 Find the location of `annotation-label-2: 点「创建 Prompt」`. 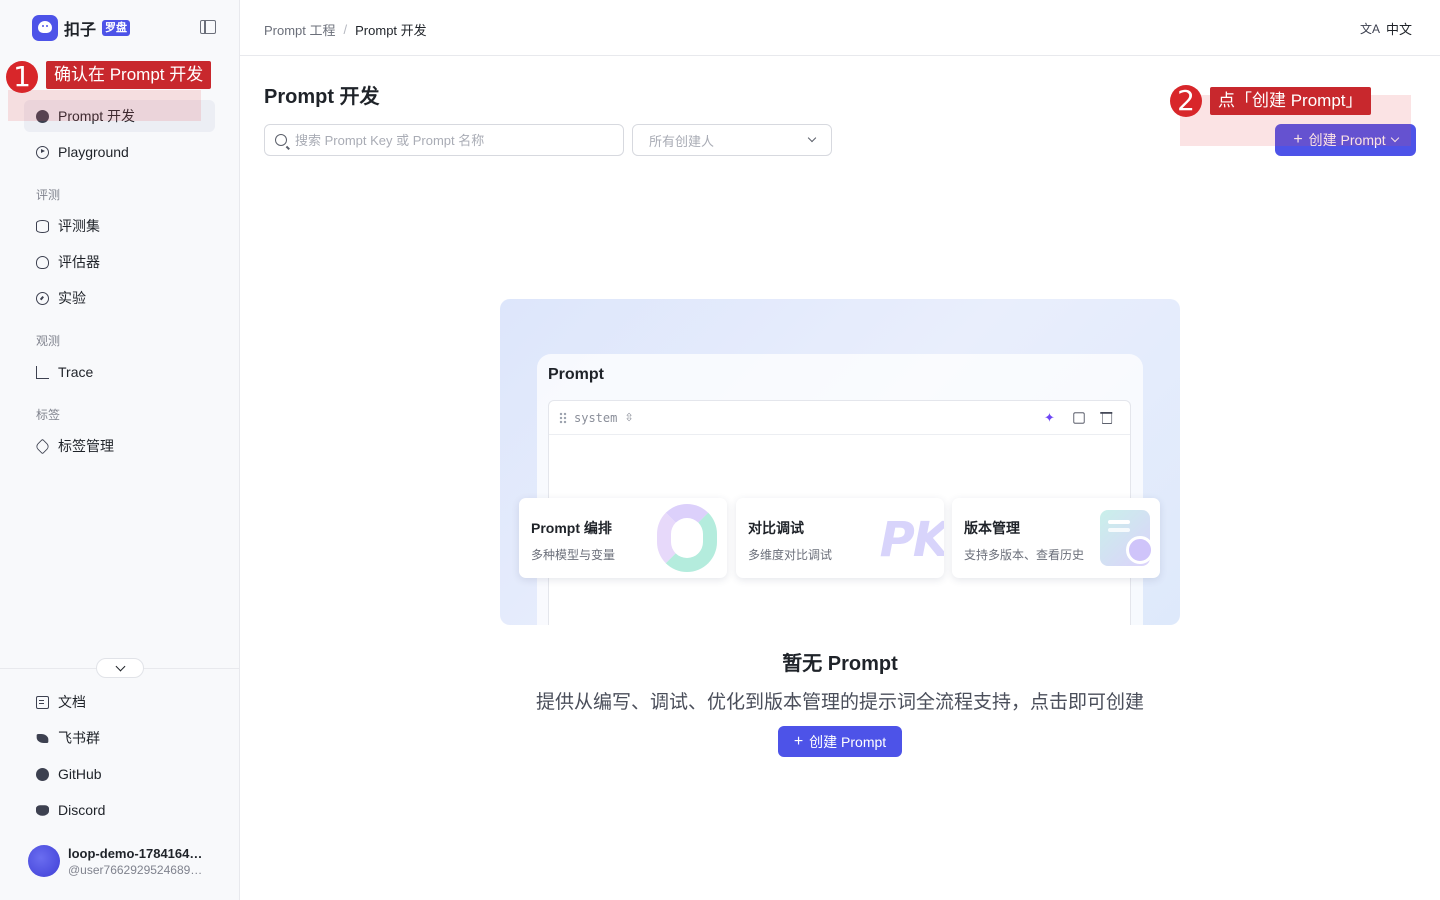

annotation-label-2: 点「创建 Prompt」 is located at coordinates (1290, 101).